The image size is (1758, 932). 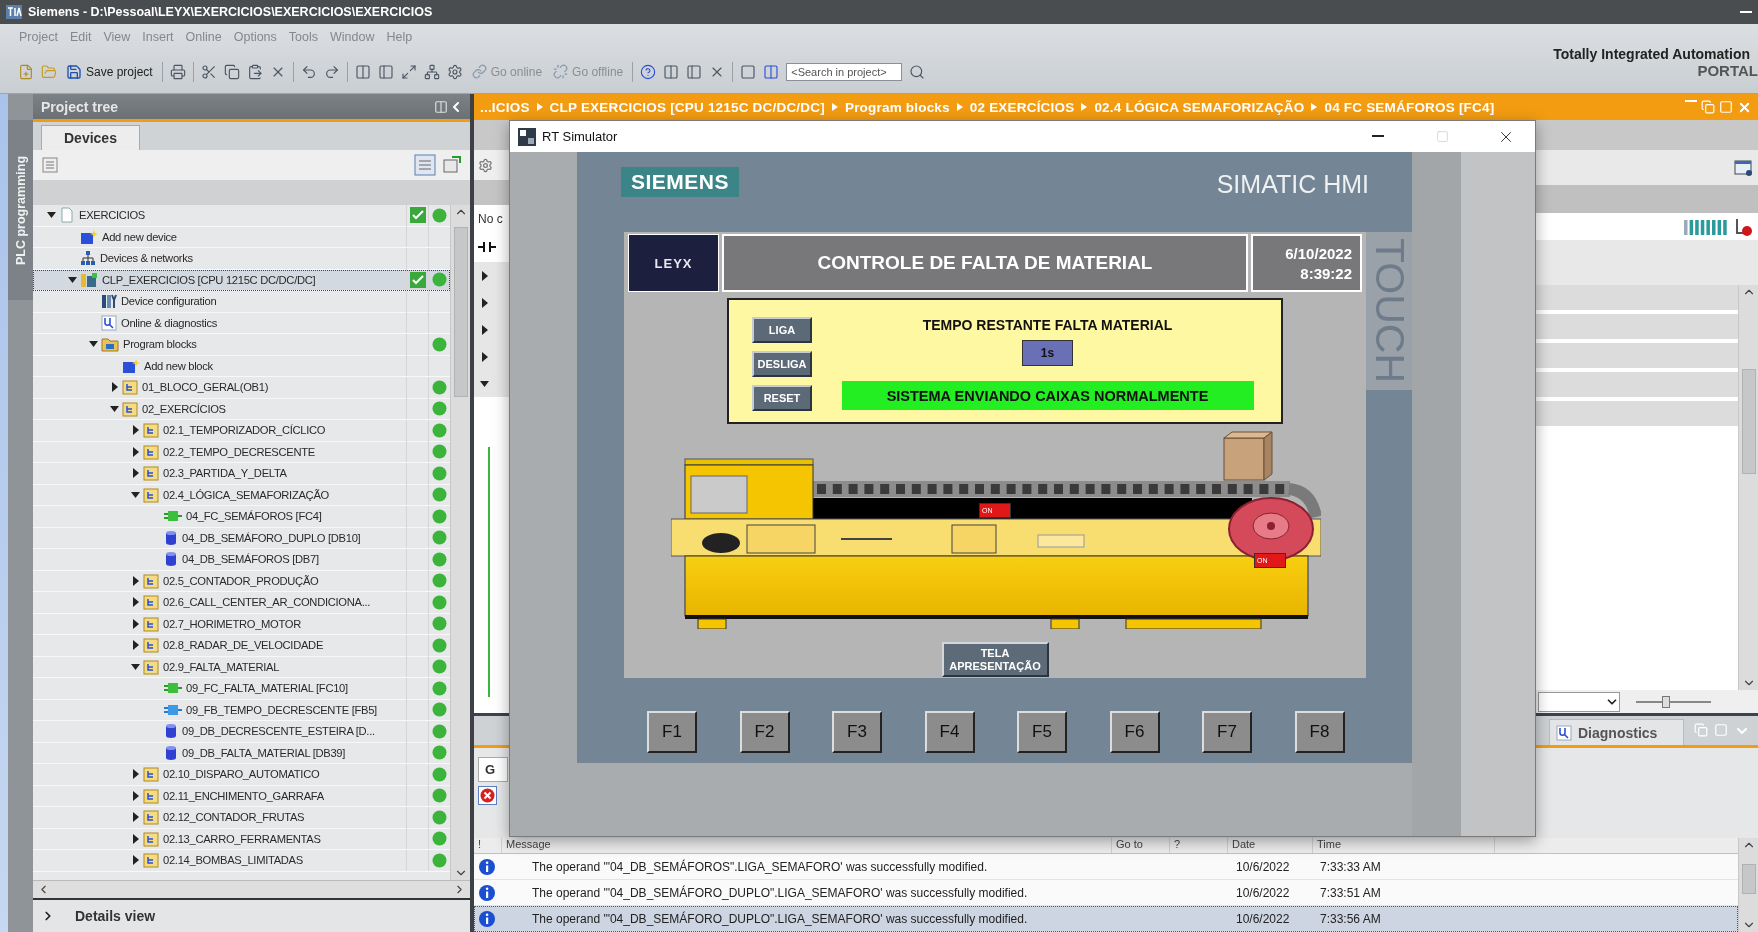 I want to click on breakpoint-icon, so click(x=1744, y=226).